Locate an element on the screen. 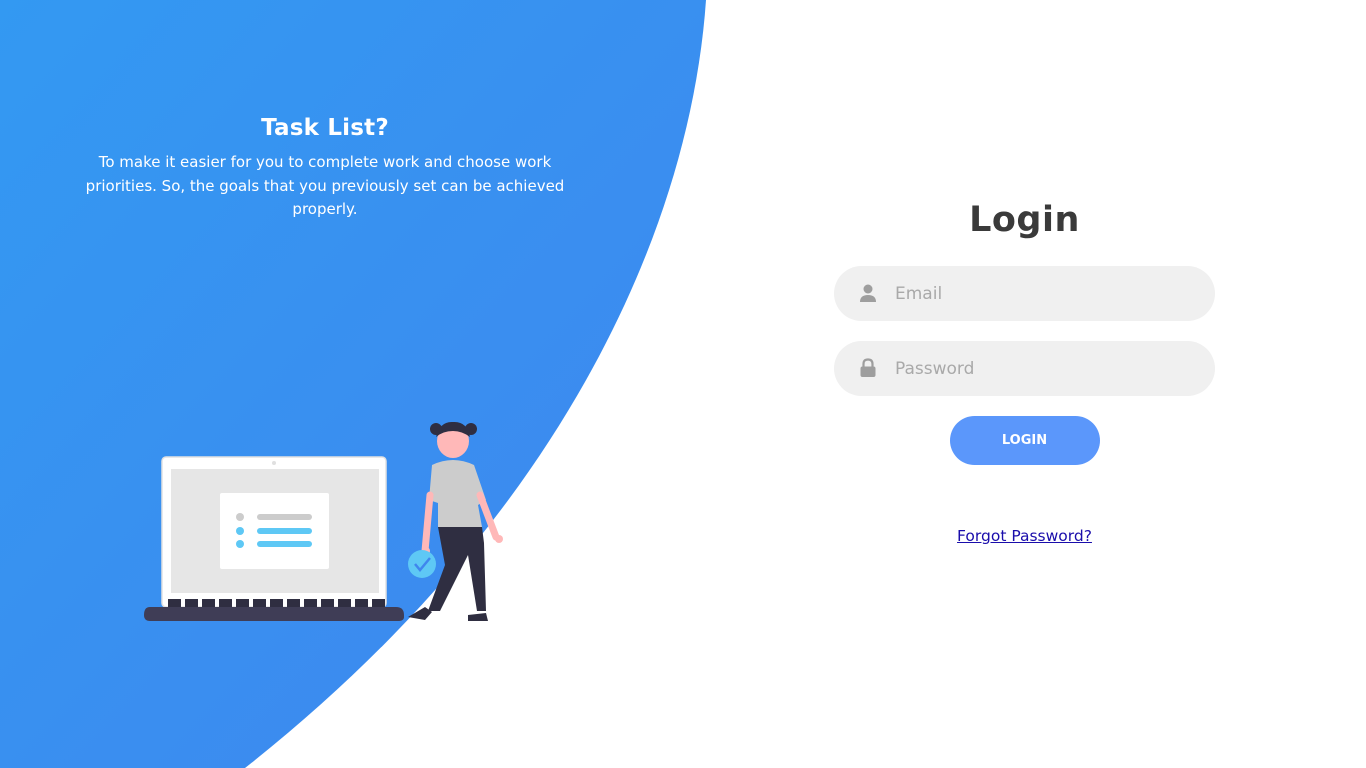 The width and height of the screenshot is (1366, 768). password-field is located at coordinates (1024, 368).